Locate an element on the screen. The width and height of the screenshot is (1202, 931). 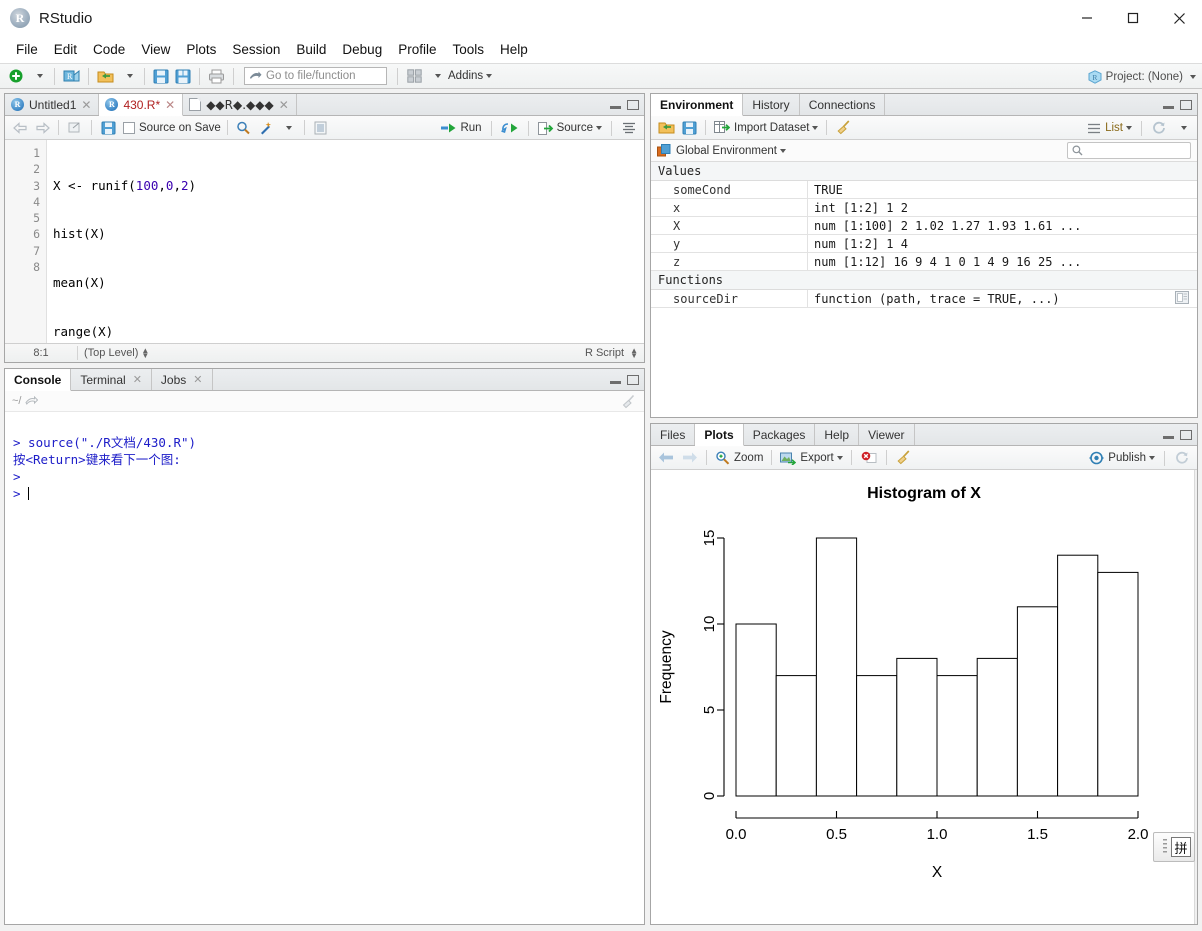
project-indicator: R Project: (None) is located at coordinates (1142, 77).